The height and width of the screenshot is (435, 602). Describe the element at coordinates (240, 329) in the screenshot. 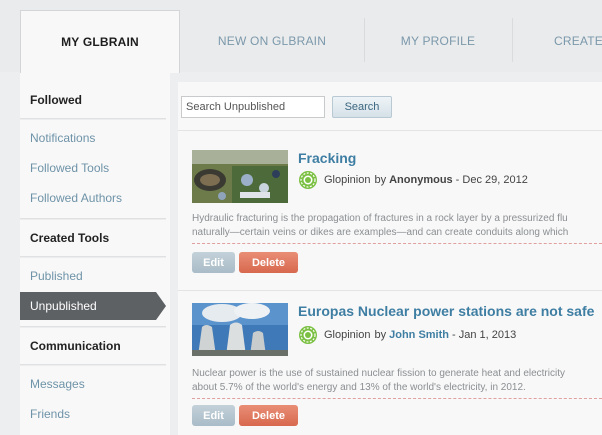

I see `nuclear-plant-thumbnail` at that location.